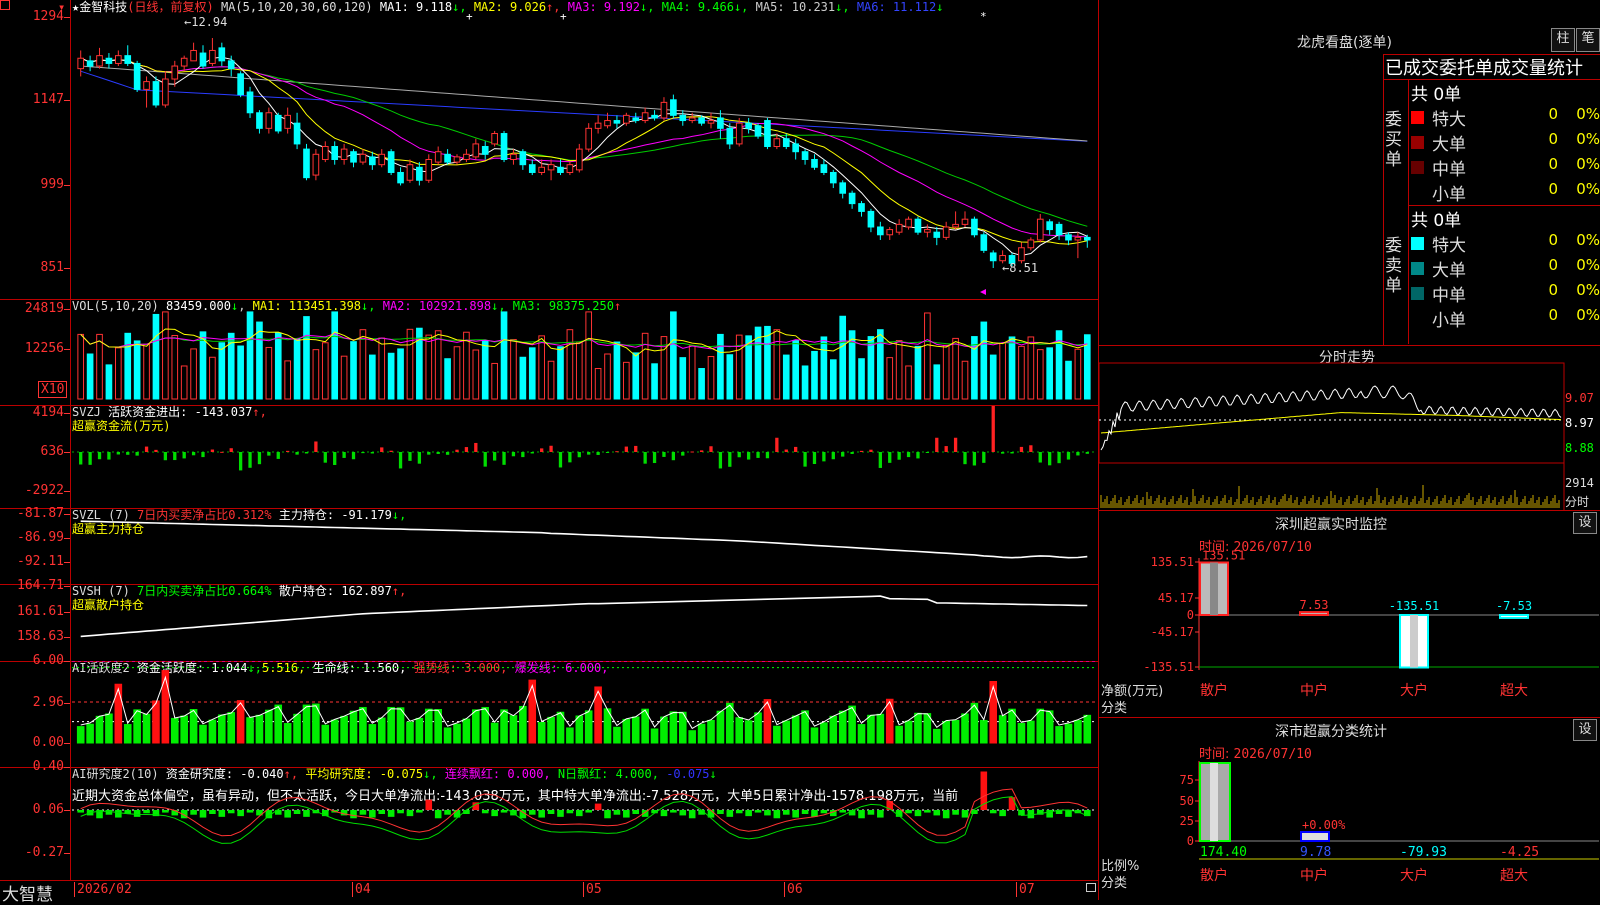  I want to click on intraday-y-mid: 8.97, so click(1579, 423).